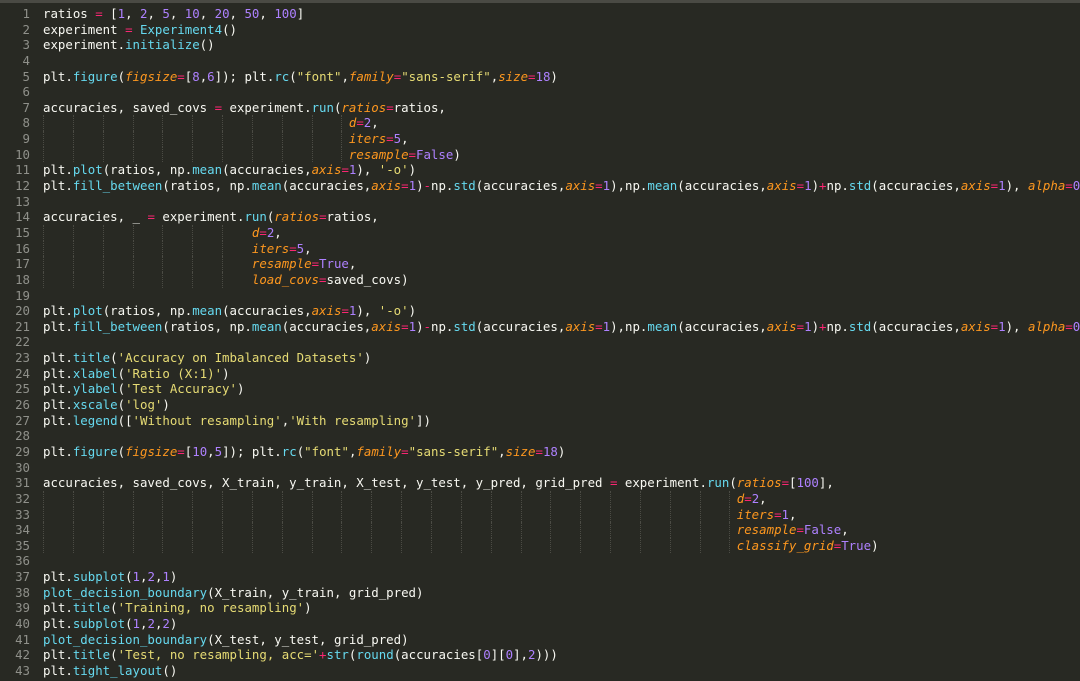 The height and width of the screenshot is (681, 1080). What do you see at coordinates (95, 373) in the screenshot?
I see `code-token: xlabel` at bounding box center [95, 373].